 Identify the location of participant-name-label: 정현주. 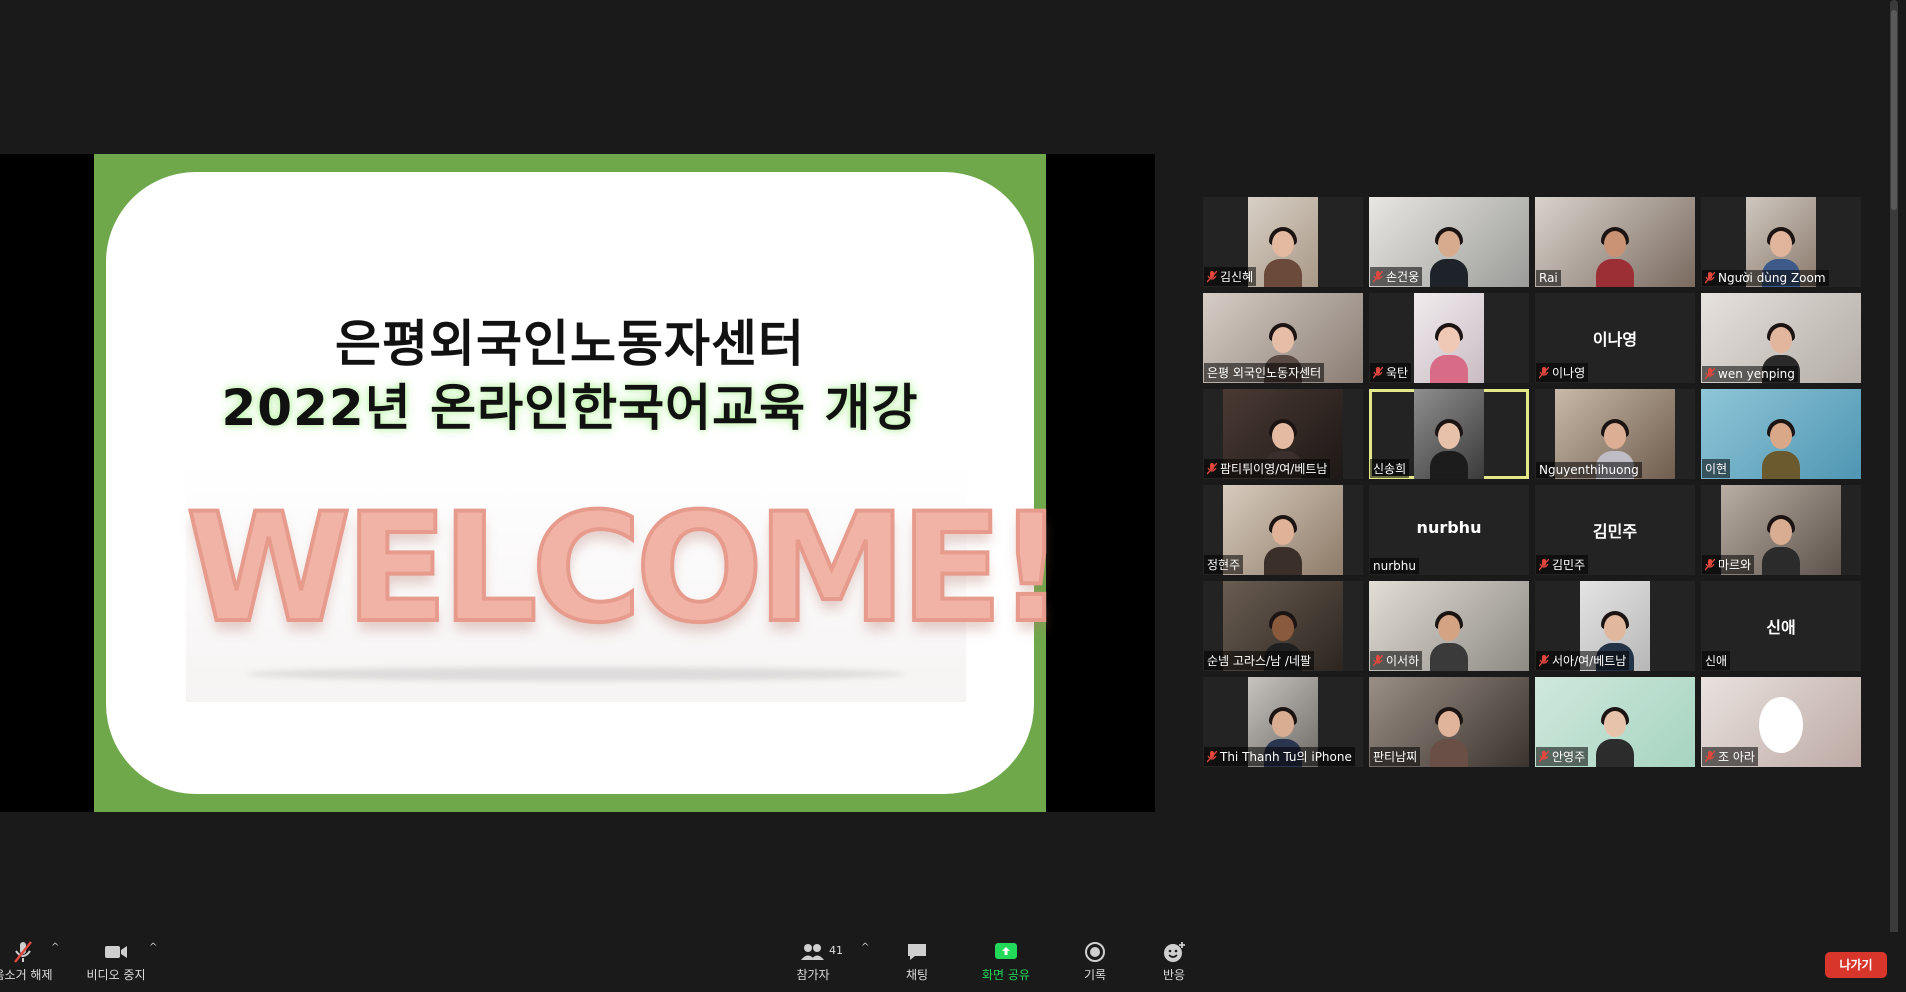
(1224, 564).